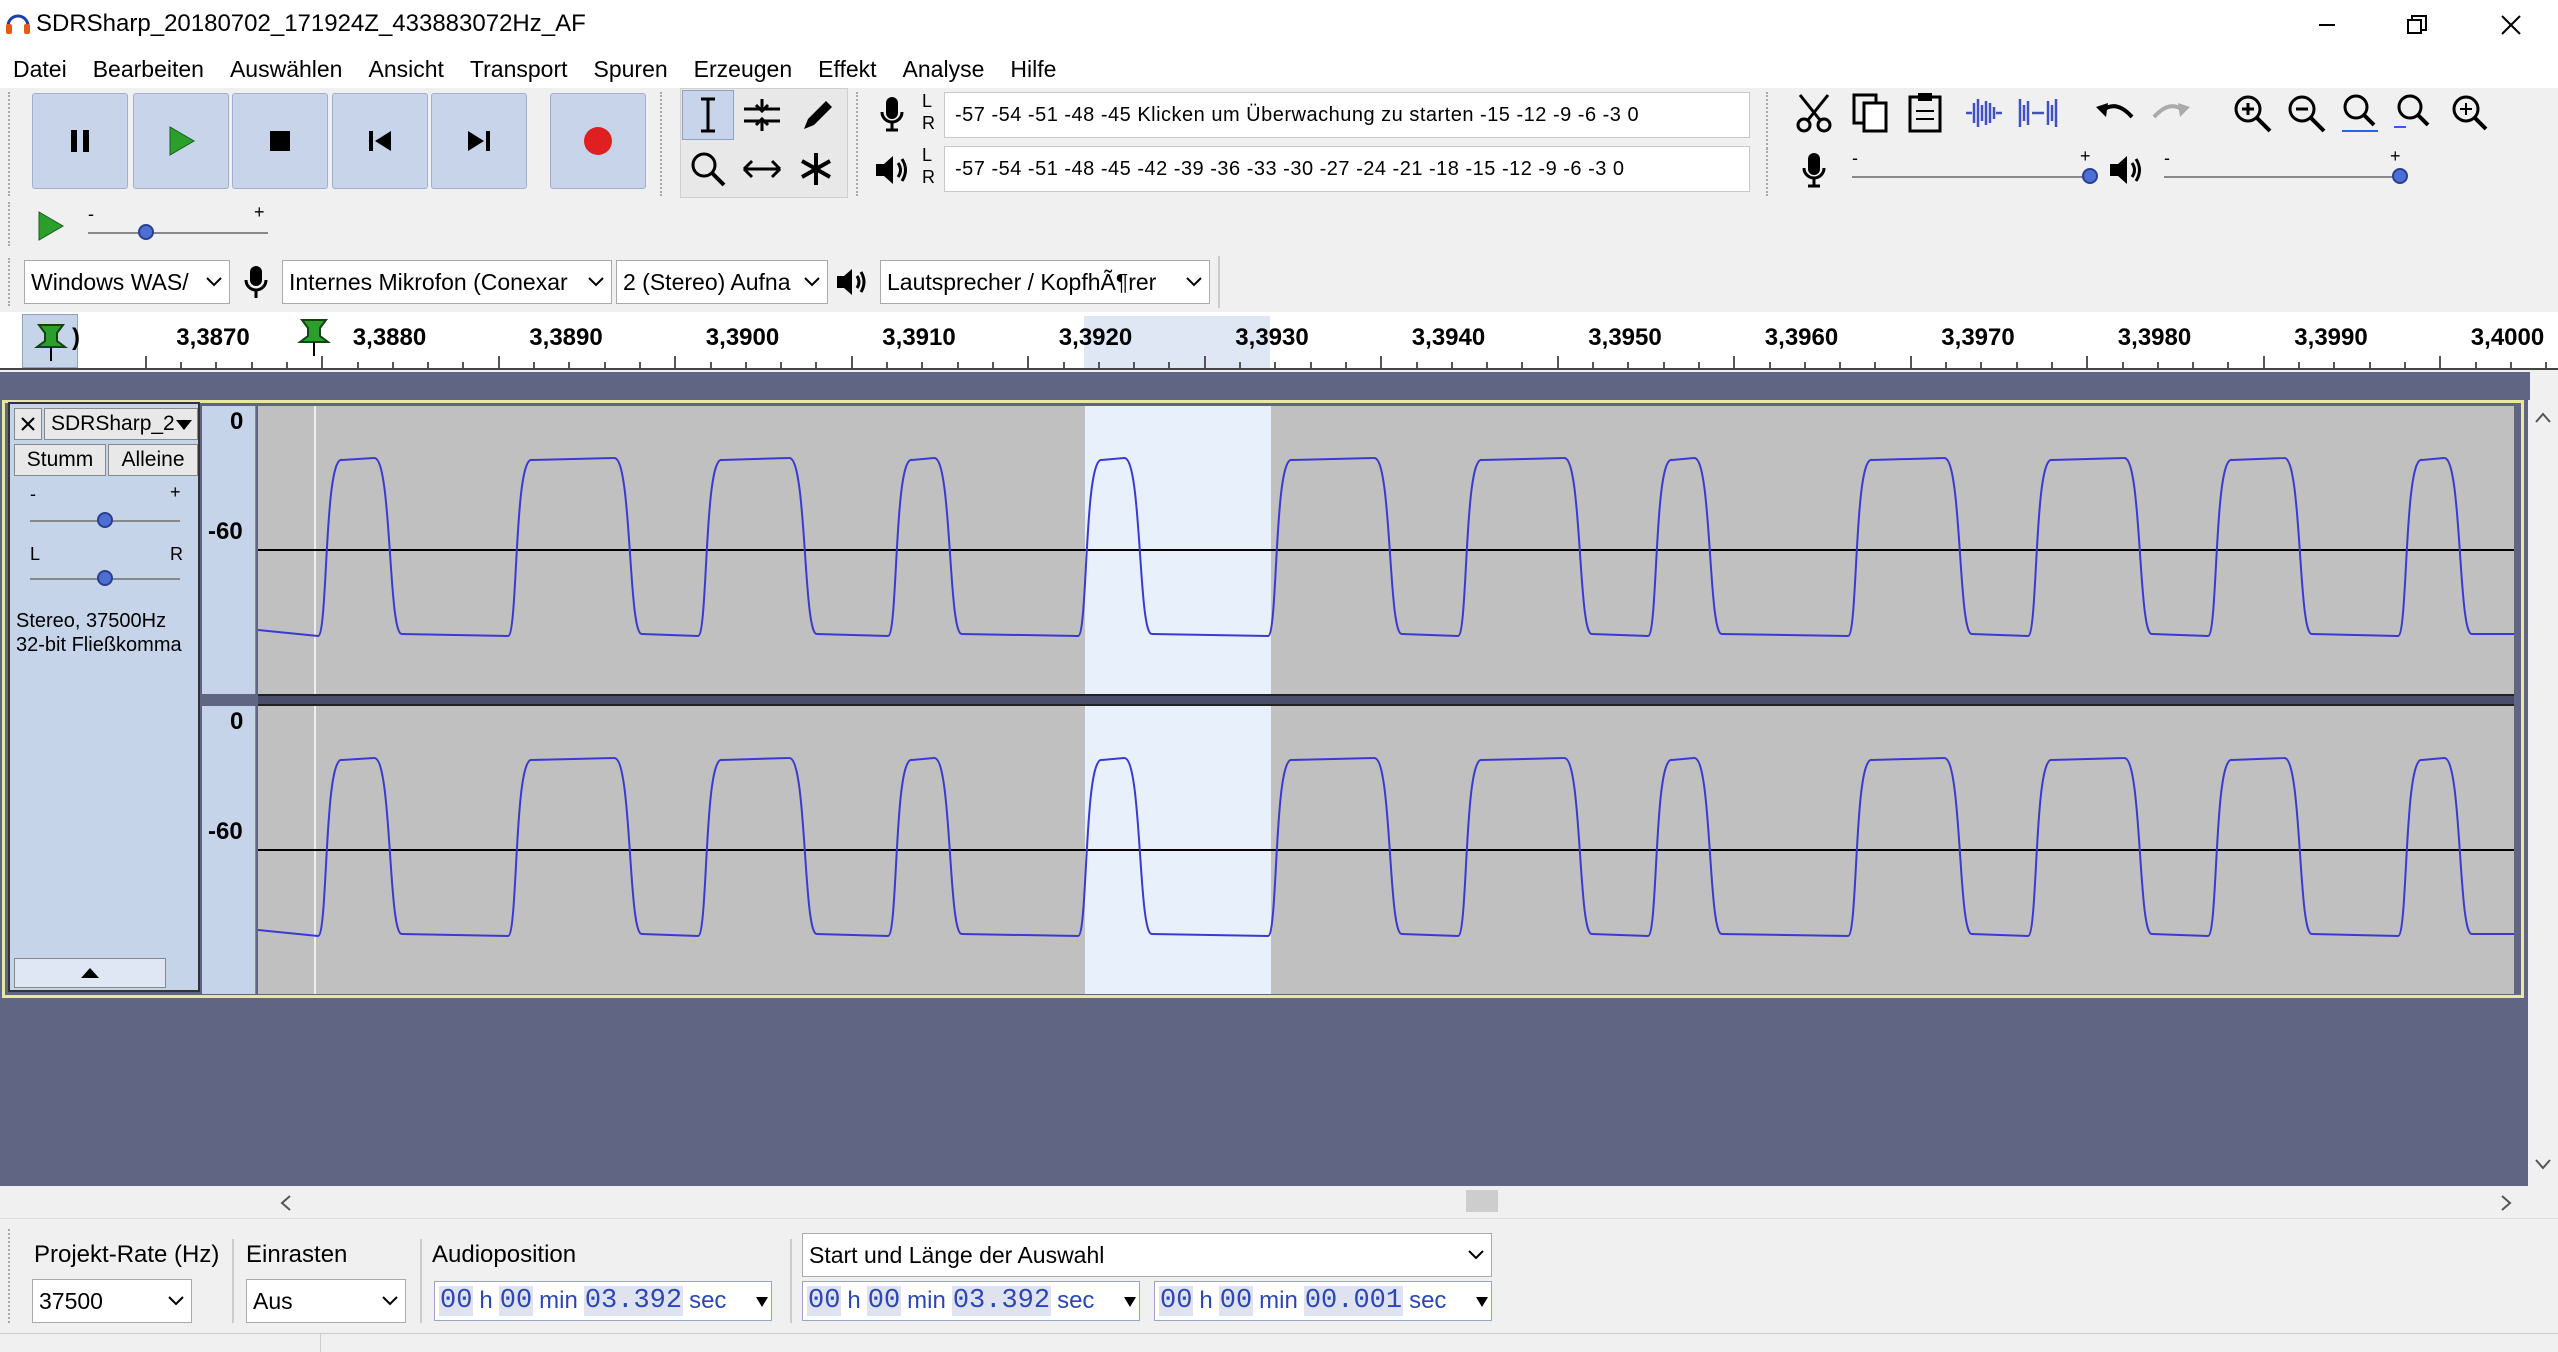 The width and height of the screenshot is (2558, 1352). Describe the element at coordinates (2543, 793) in the screenshot. I see `vertical-scrollbar` at that location.